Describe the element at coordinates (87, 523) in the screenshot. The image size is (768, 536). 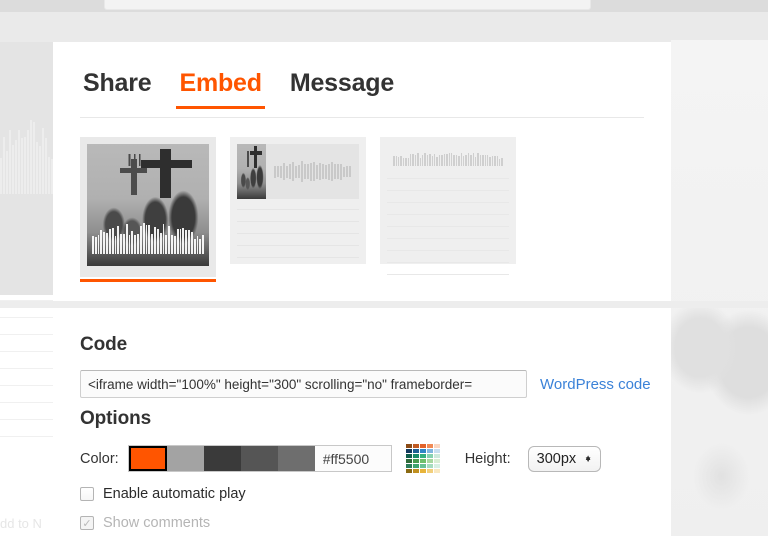
I see `show-comments-checkbox: ✓` at that location.